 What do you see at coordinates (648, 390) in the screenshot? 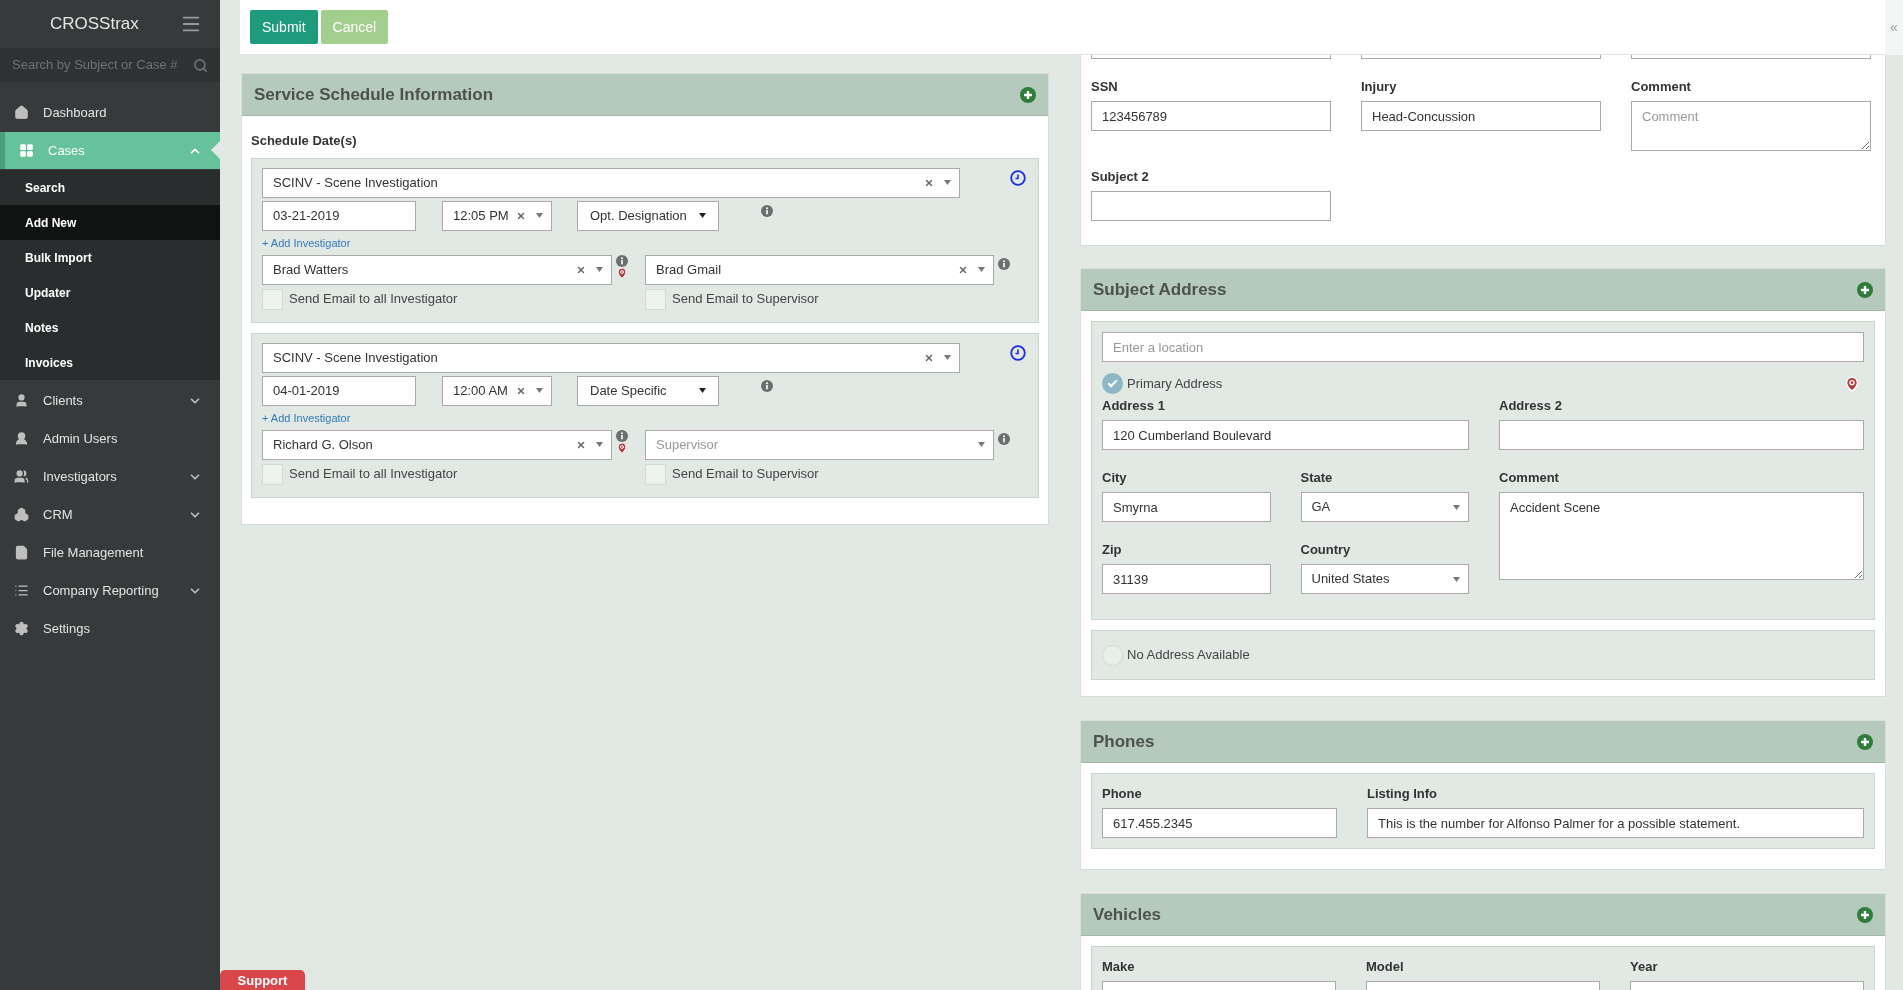
I see `designation-select: Date Specific` at bounding box center [648, 390].